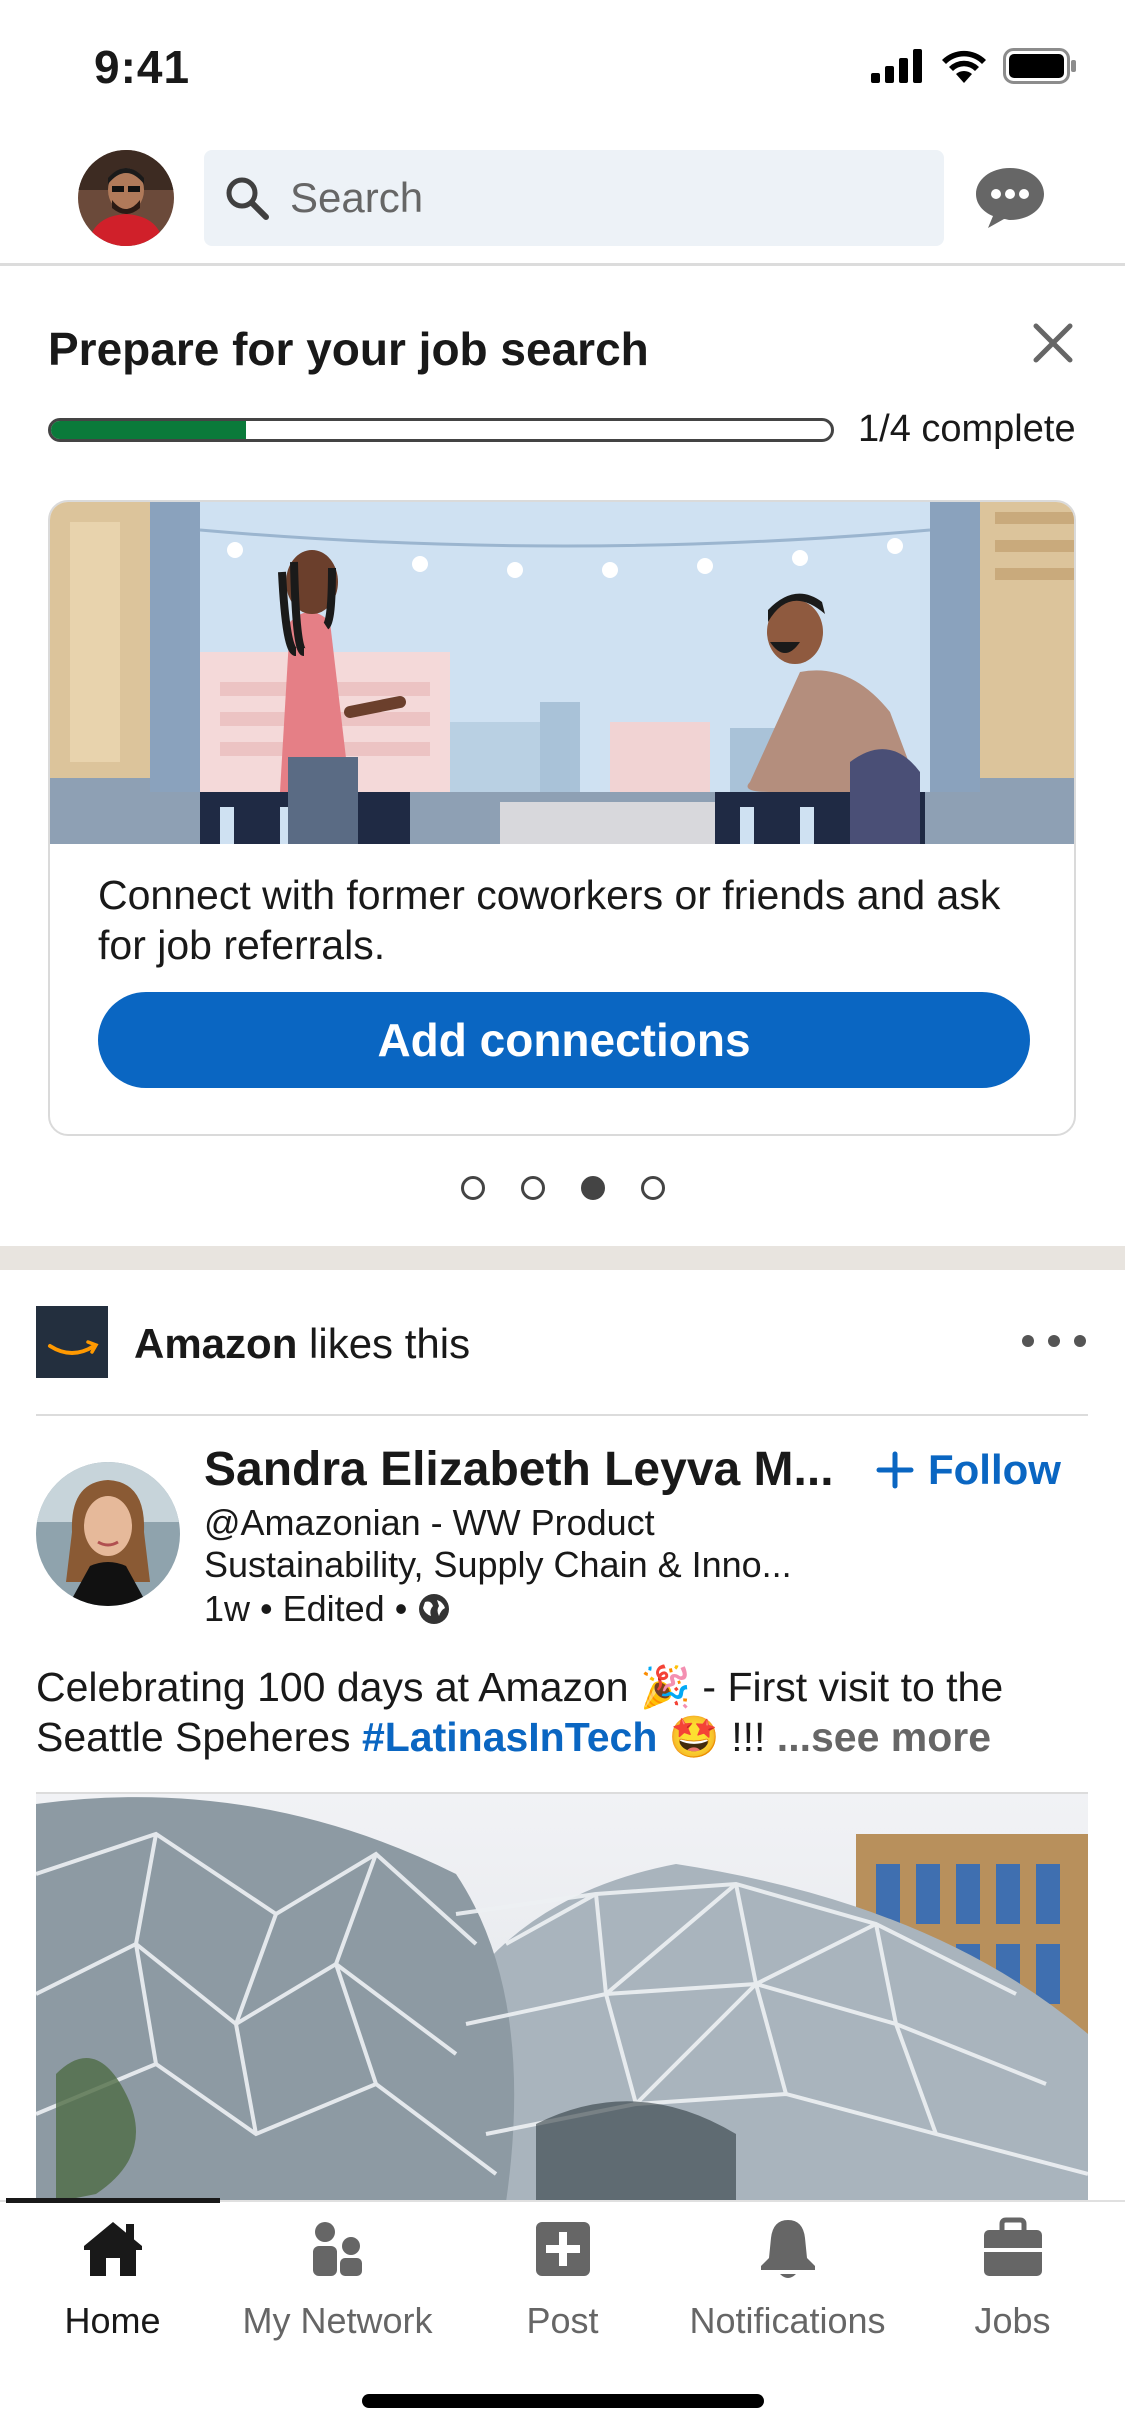  What do you see at coordinates (717, 1737) in the screenshot?
I see `post-text-part2: 🤩 !!!` at bounding box center [717, 1737].